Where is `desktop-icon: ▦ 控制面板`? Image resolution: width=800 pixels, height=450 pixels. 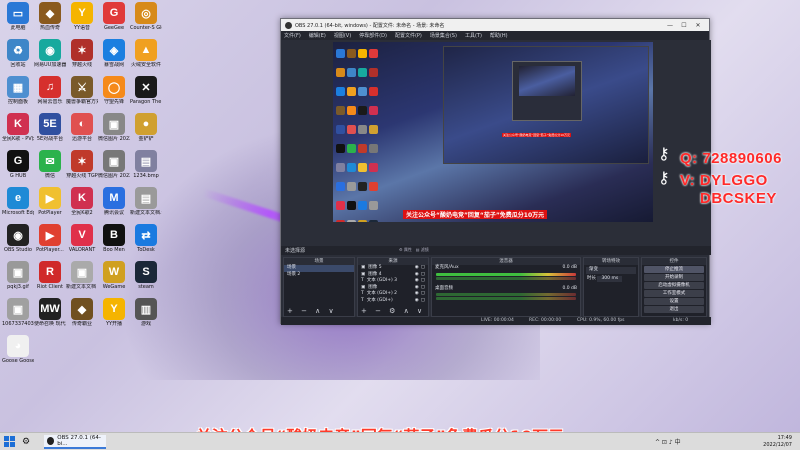 desktop-icon: ▦ 控制面板 is located at coordinates (18, 90).